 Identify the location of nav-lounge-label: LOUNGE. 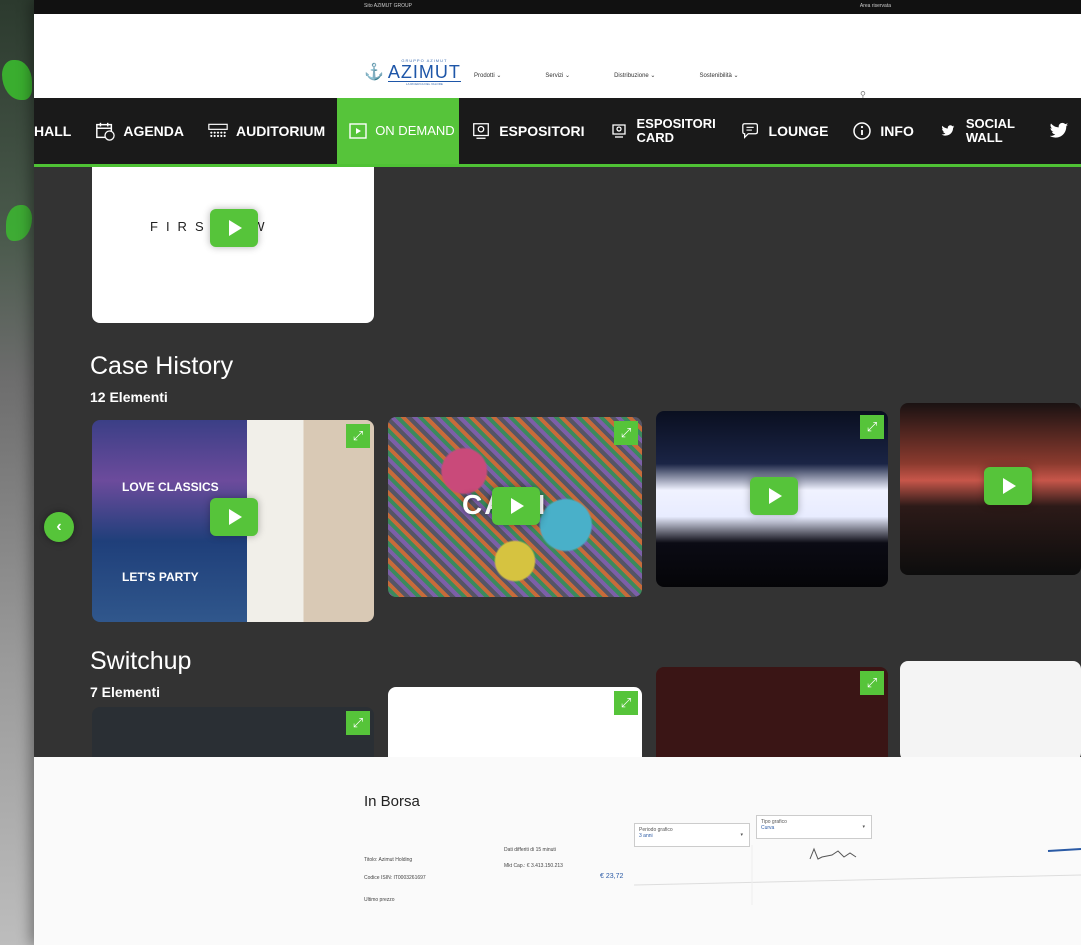
(798, 131).